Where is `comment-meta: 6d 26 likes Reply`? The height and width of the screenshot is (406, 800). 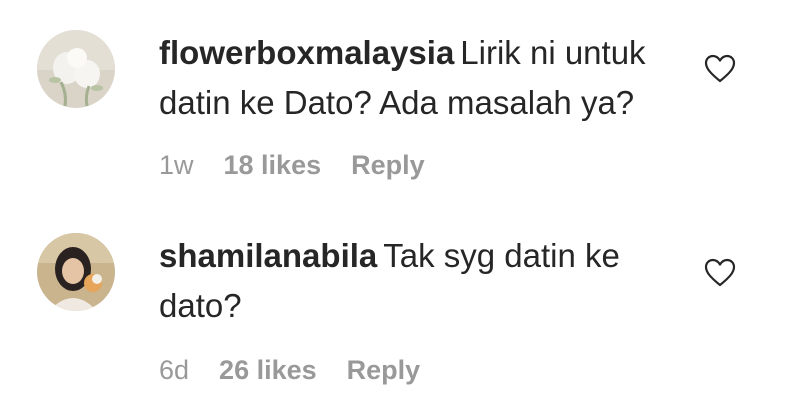 comment-meta: 6d 26 likes Reply is located at coordinates (289, 370).